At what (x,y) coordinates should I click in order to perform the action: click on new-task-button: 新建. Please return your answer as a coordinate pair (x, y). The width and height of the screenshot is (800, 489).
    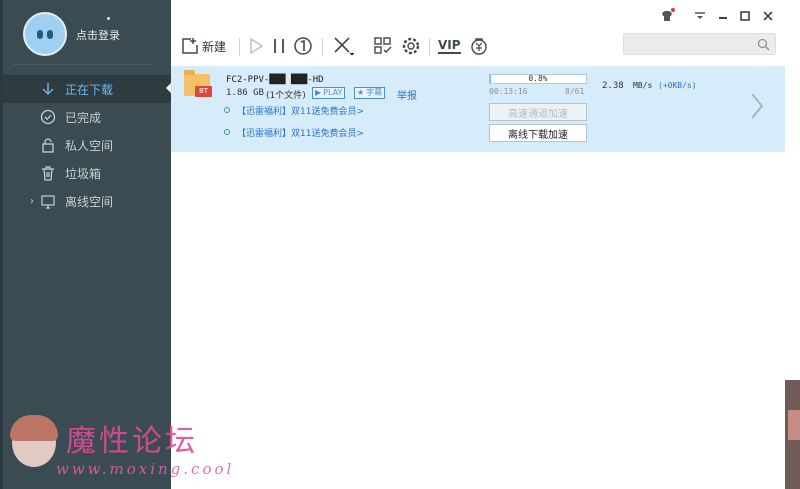
    Looking at the image, I should click on (203, 46).